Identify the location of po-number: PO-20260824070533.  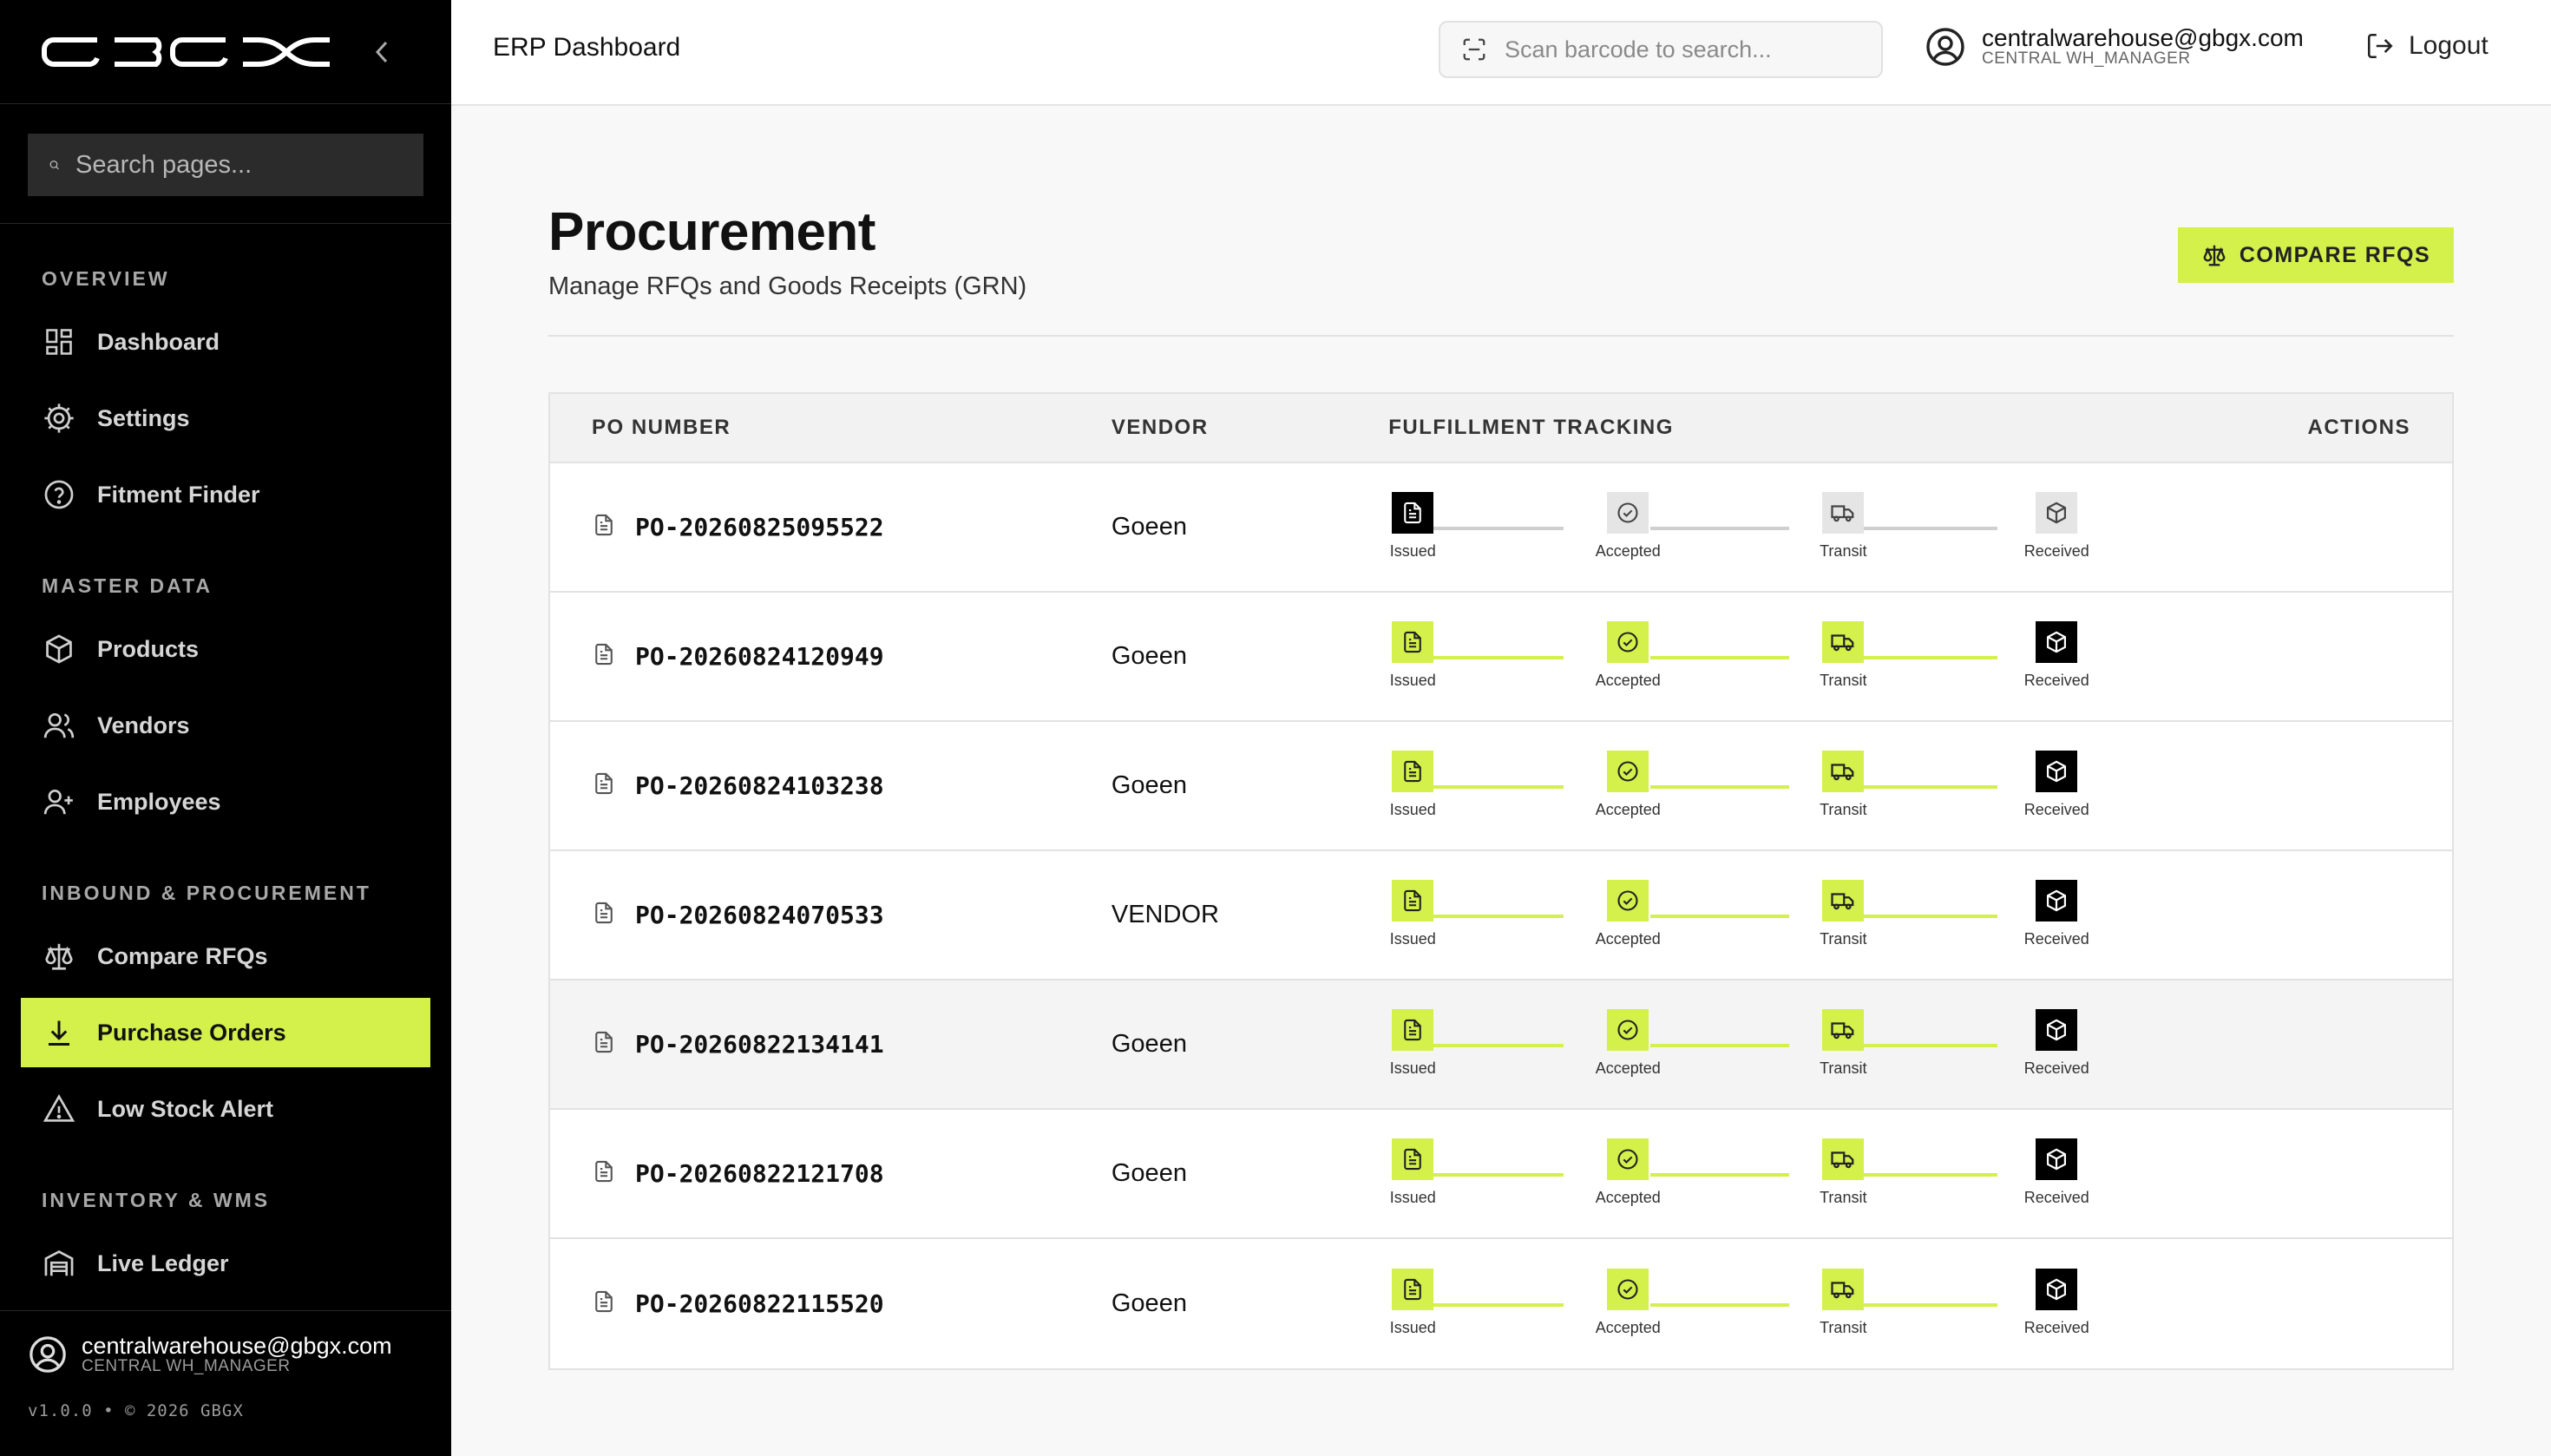
(759, 915).